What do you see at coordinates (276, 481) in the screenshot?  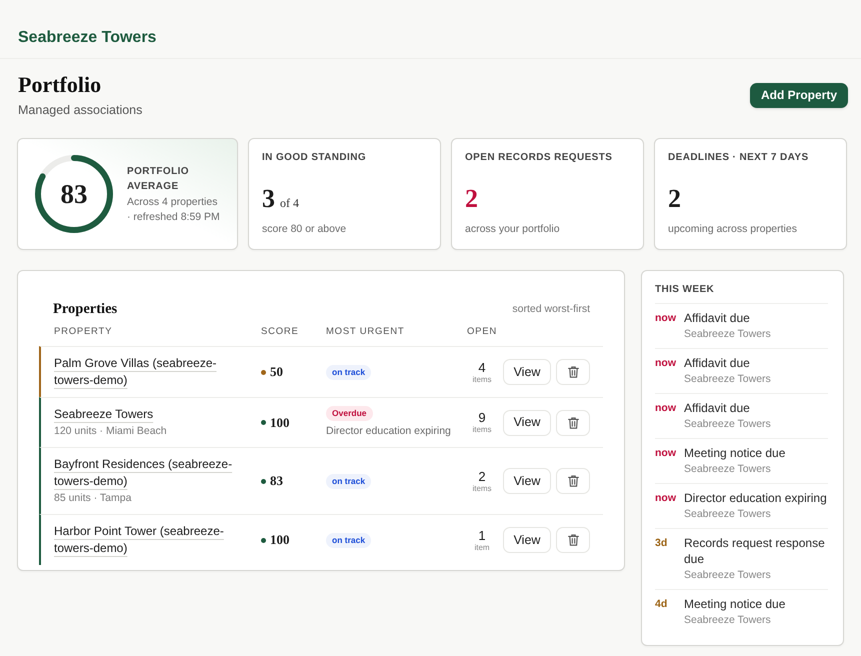 I see `score-value: 83` at bounding box center [276, 481].